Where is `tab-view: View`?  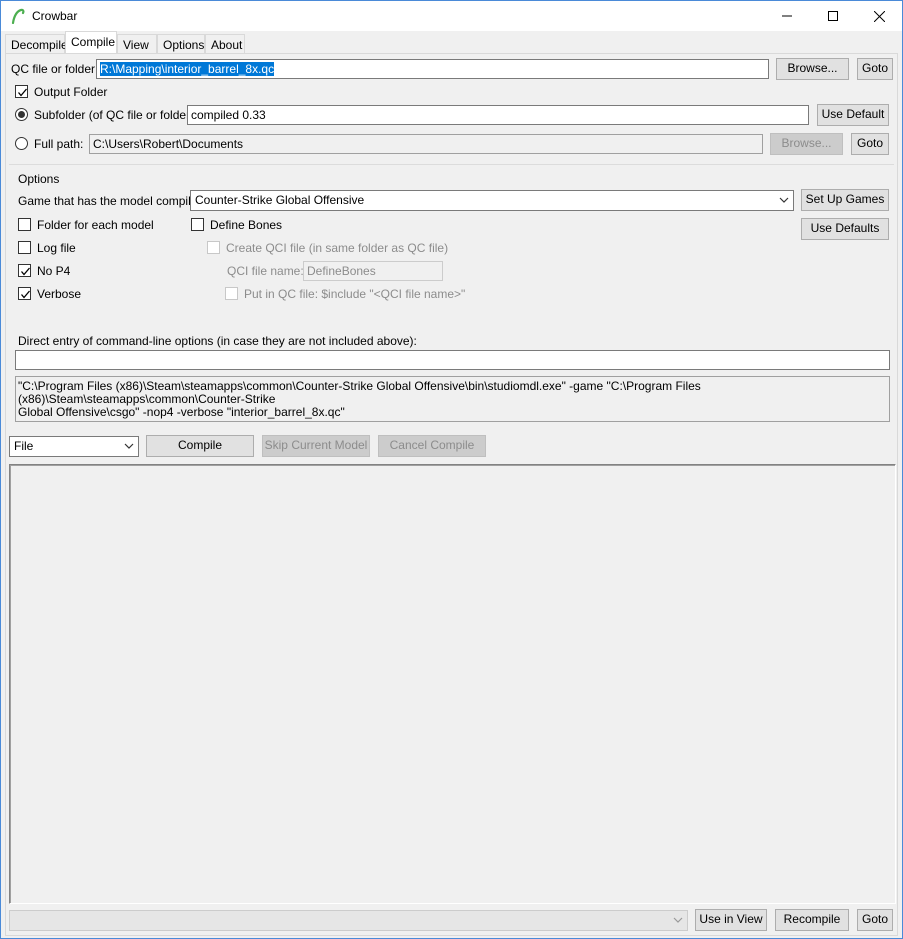
tab-view: View is located at coordinates (137, 44).